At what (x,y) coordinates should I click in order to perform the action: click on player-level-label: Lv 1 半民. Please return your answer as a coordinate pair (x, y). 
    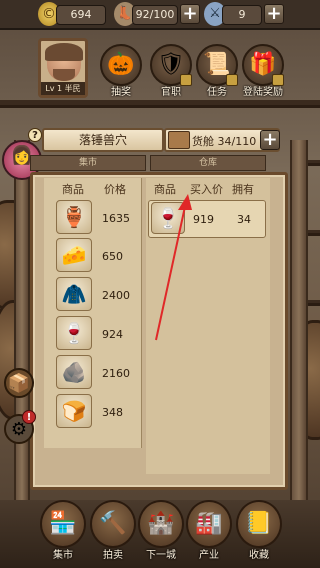
    Looking at the image, I should click on (63, 88).